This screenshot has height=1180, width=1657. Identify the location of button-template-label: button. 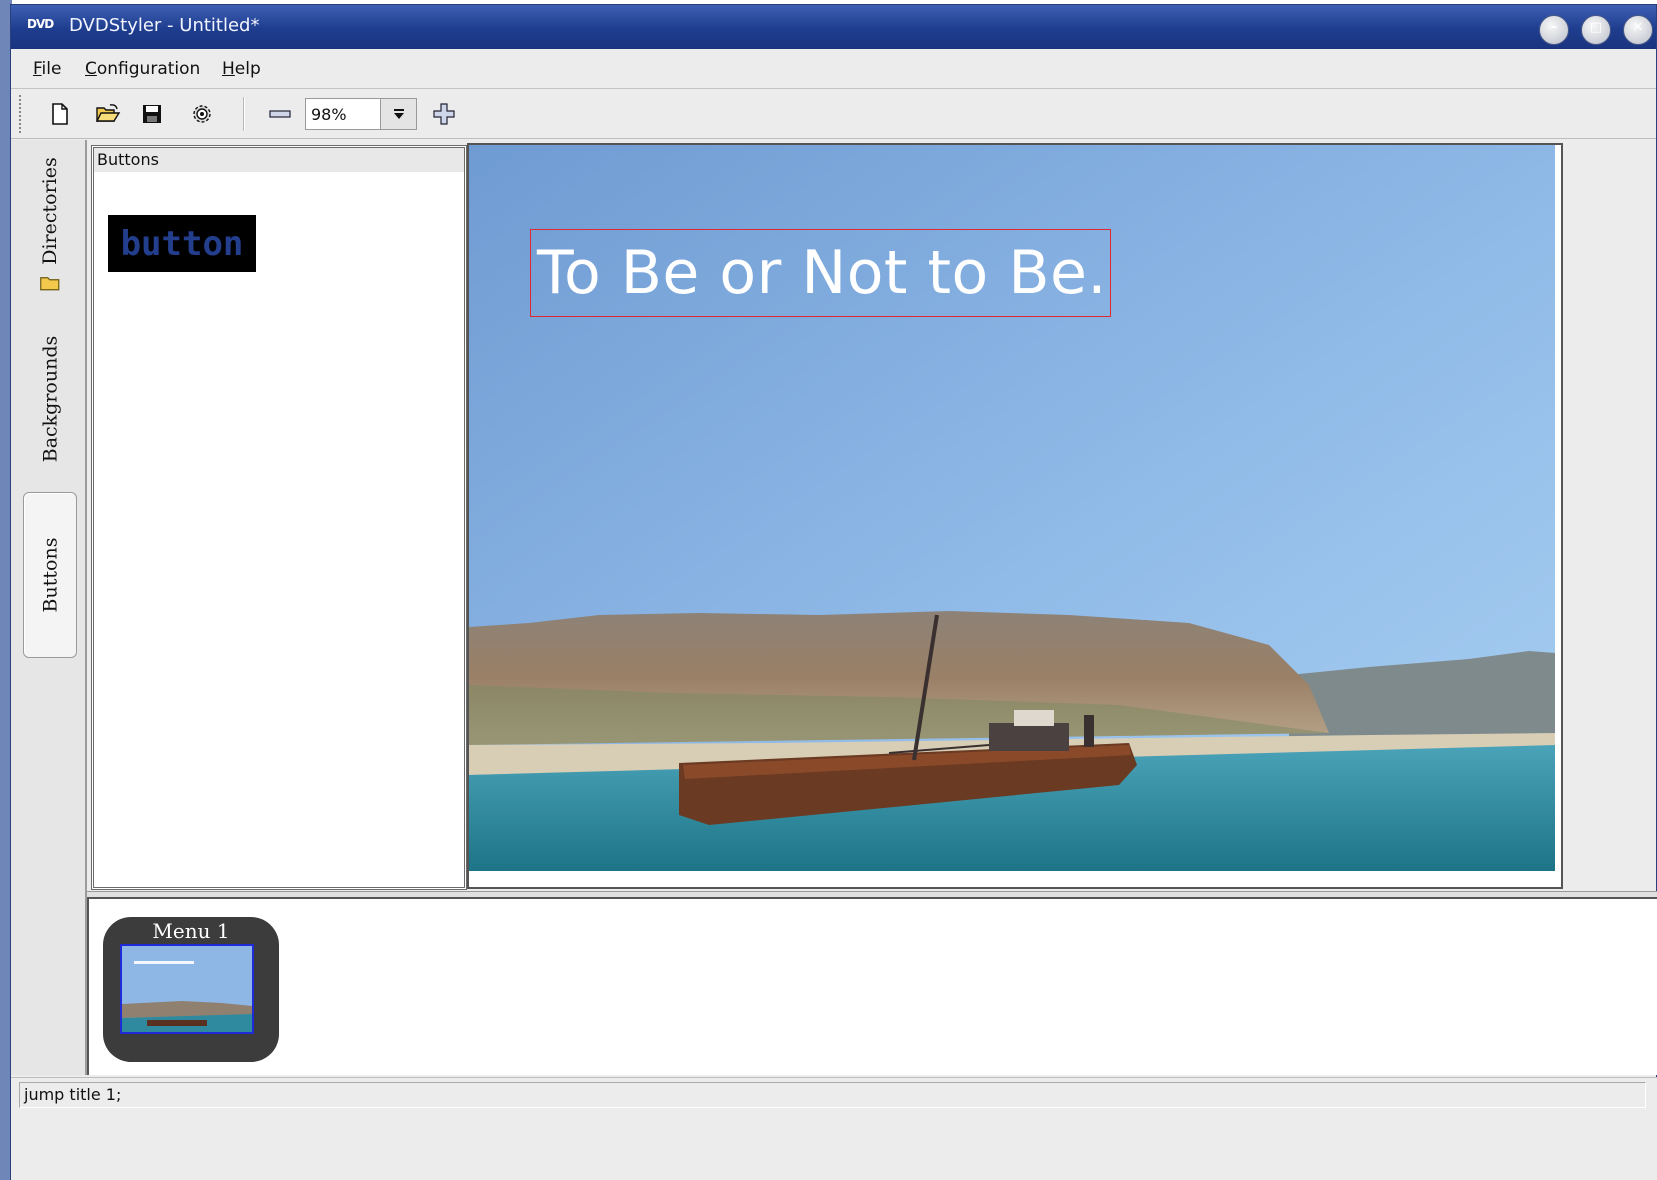
(182, 243).